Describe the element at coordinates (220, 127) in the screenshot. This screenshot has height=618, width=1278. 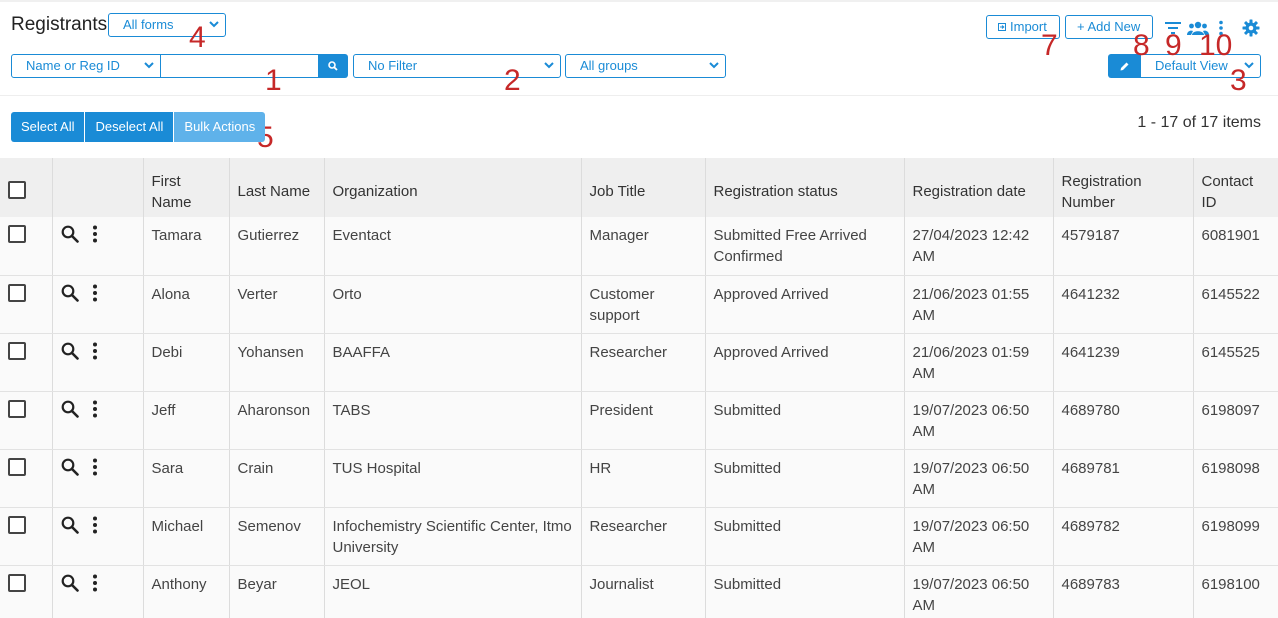
I see `bulk-actions-button: Bulk Actions` at that location.